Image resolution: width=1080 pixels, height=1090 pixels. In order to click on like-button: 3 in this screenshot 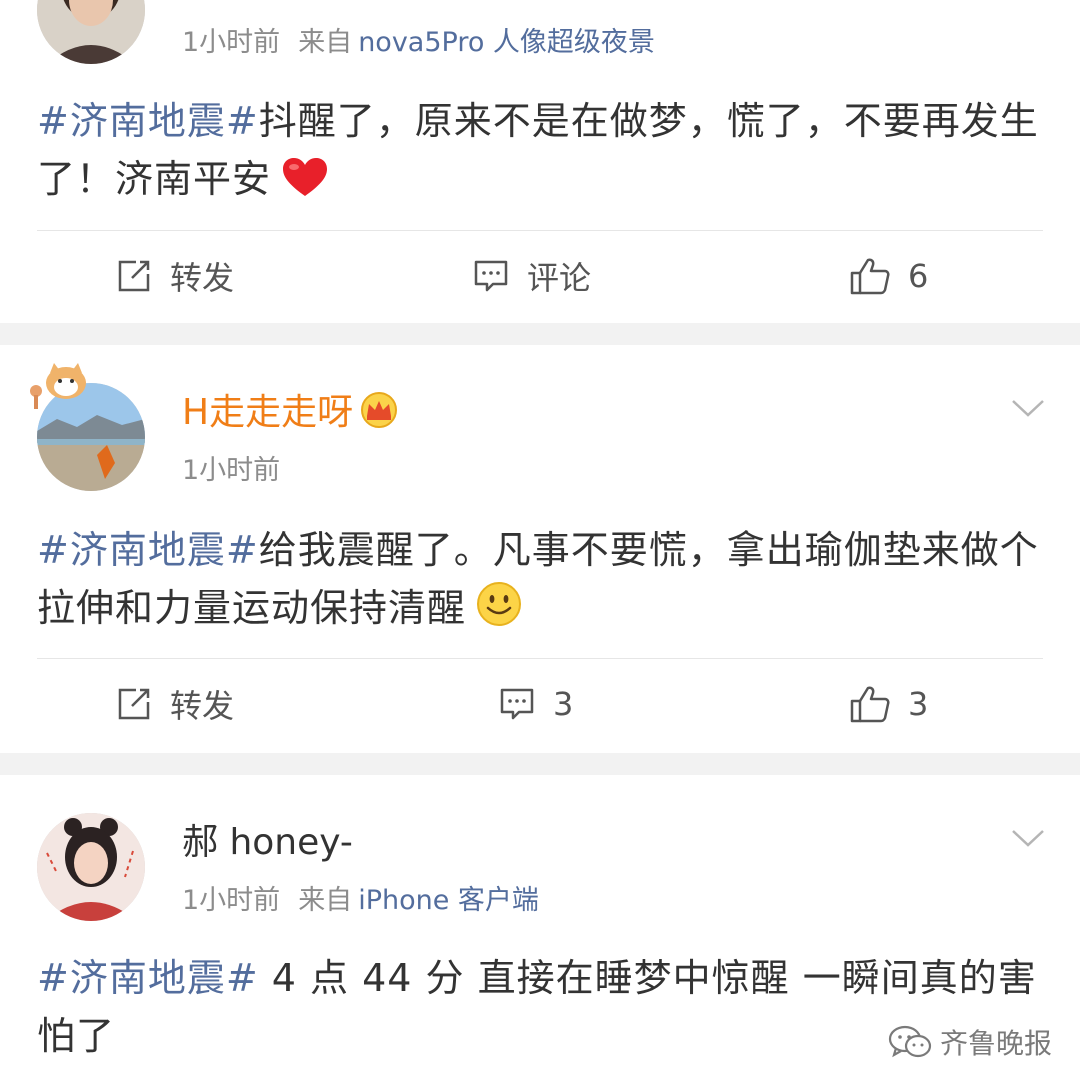, I will do `click(889, 704)`.